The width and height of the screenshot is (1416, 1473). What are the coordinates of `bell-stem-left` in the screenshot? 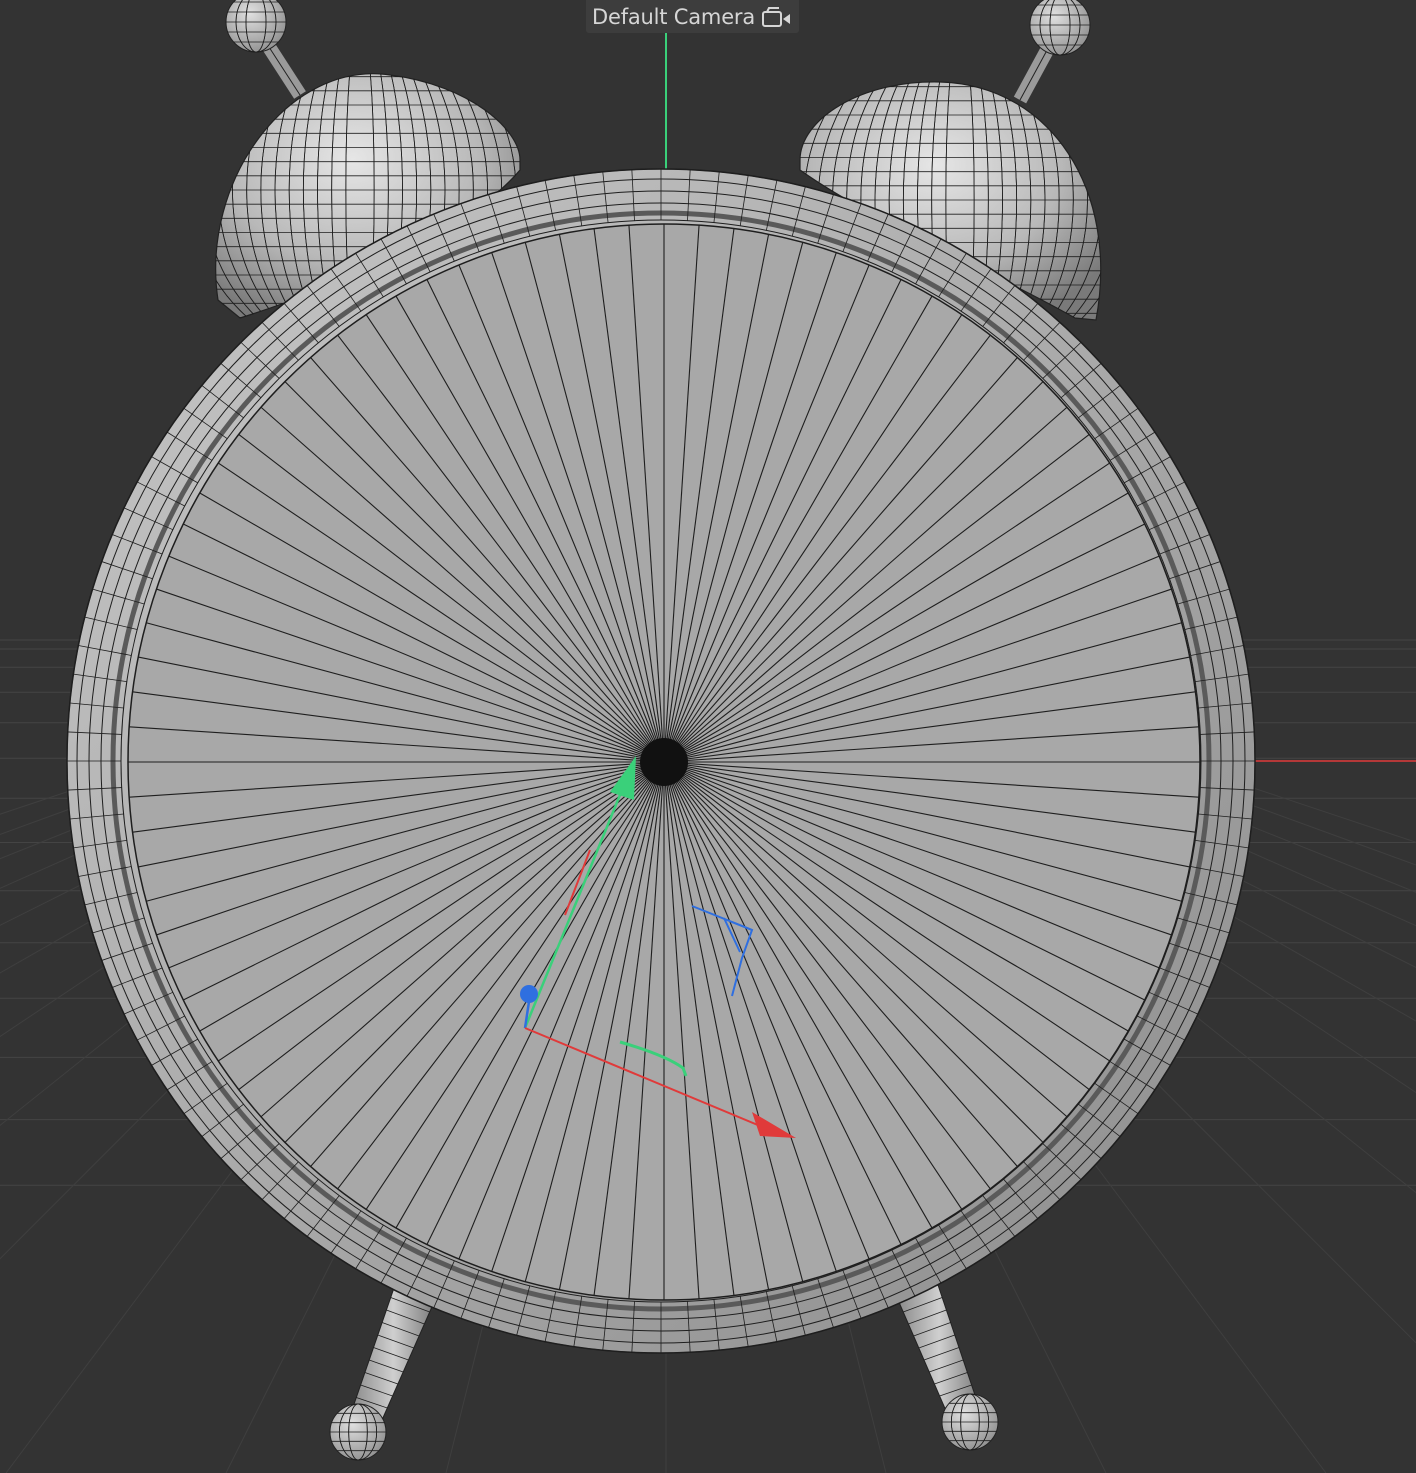 It's located at (265, 49).